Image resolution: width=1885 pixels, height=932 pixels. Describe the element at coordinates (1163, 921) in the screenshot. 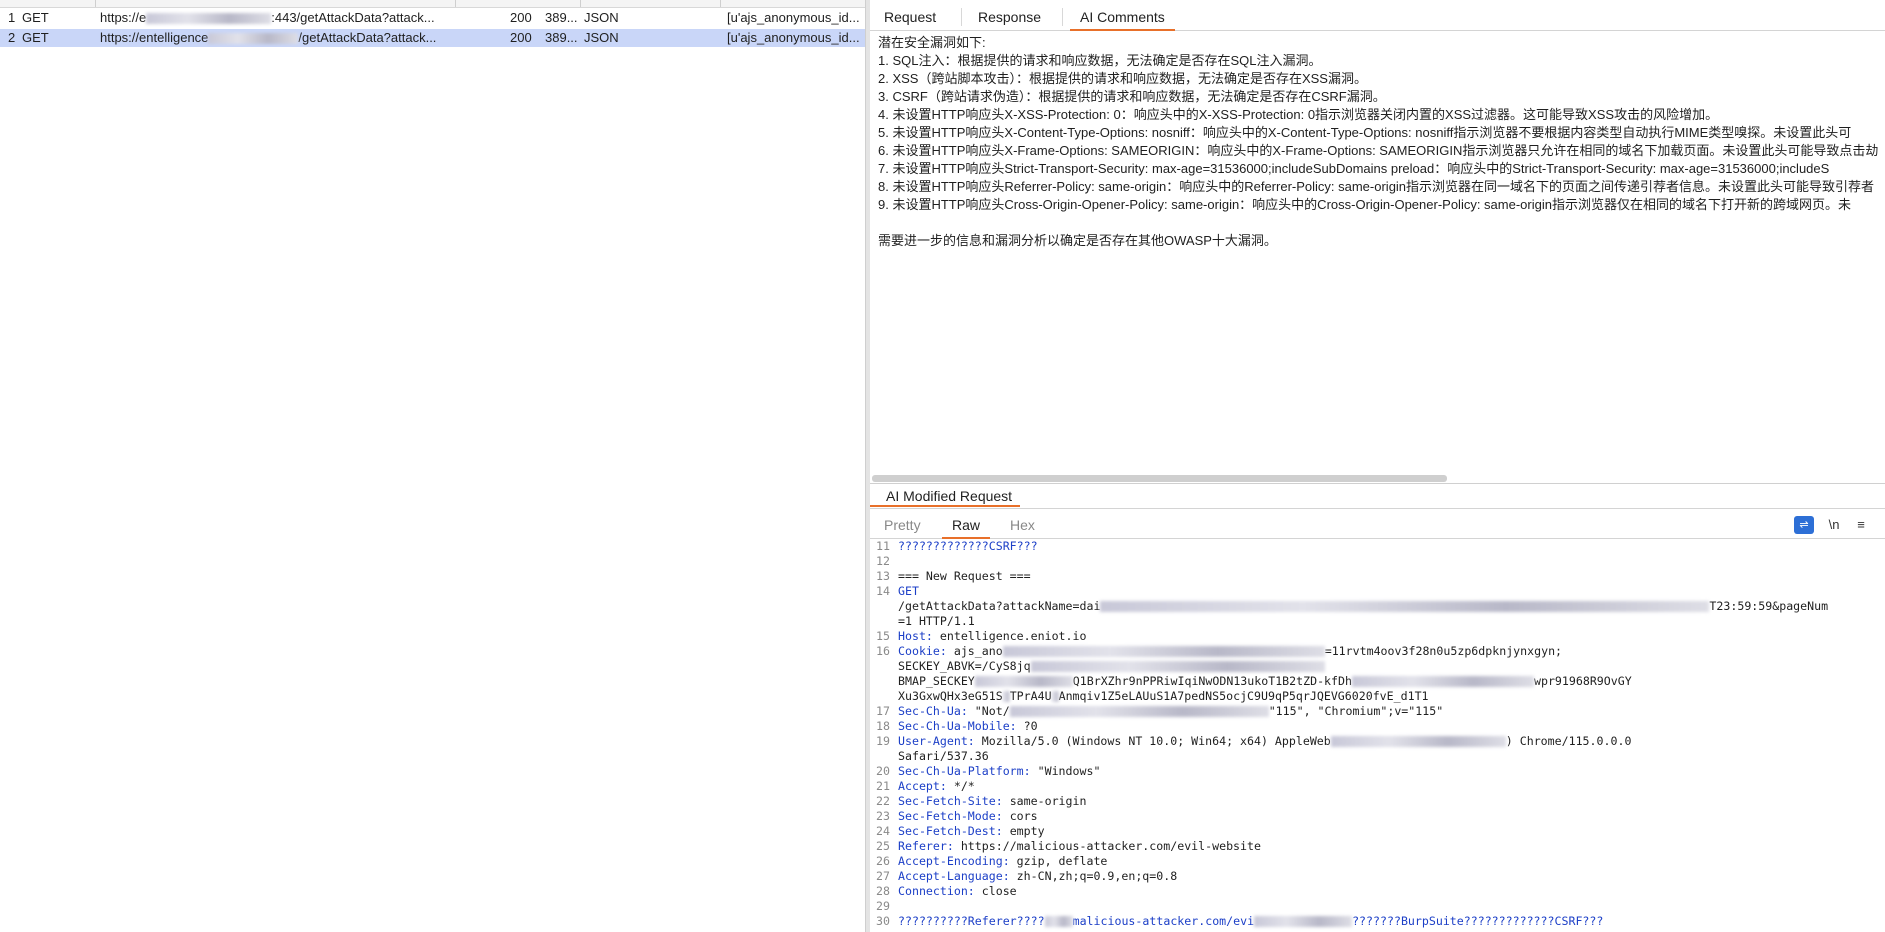

I see `line-text: malicious-attacker.com/evi` at that location.